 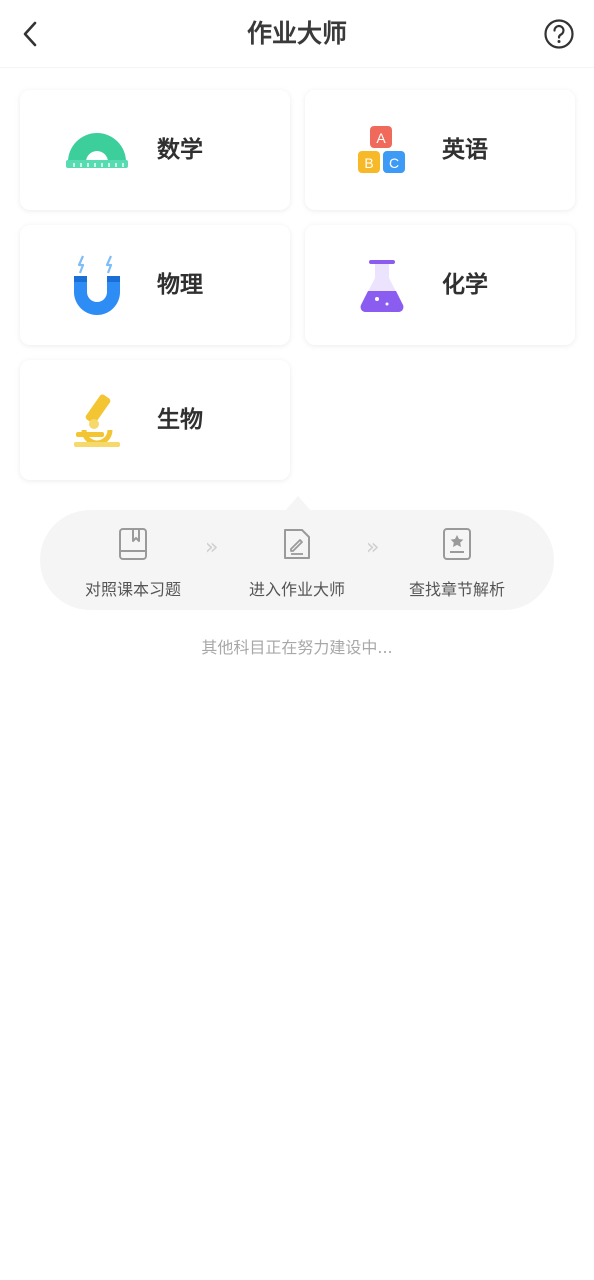 I want to click on help-button, so click(x=559, y=34).